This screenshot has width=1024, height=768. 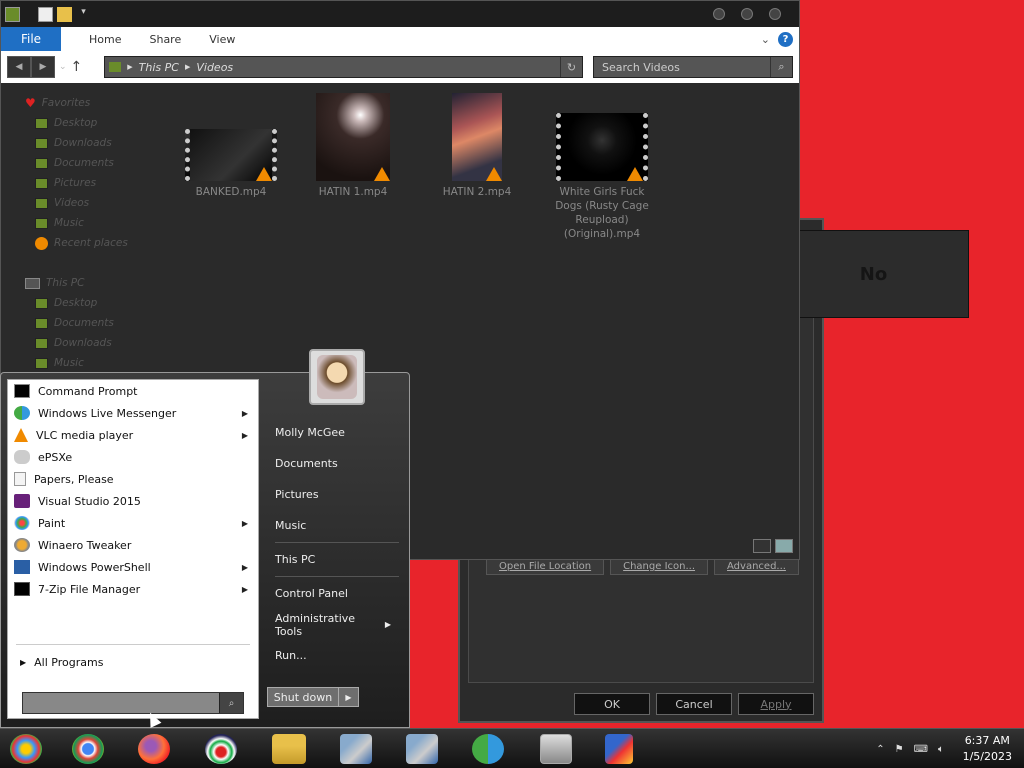 What do you see at coordinates (133, 435) in the screenshot?
I see `program-vlc: VLC media player ▶` at bounding box center [133, 435].